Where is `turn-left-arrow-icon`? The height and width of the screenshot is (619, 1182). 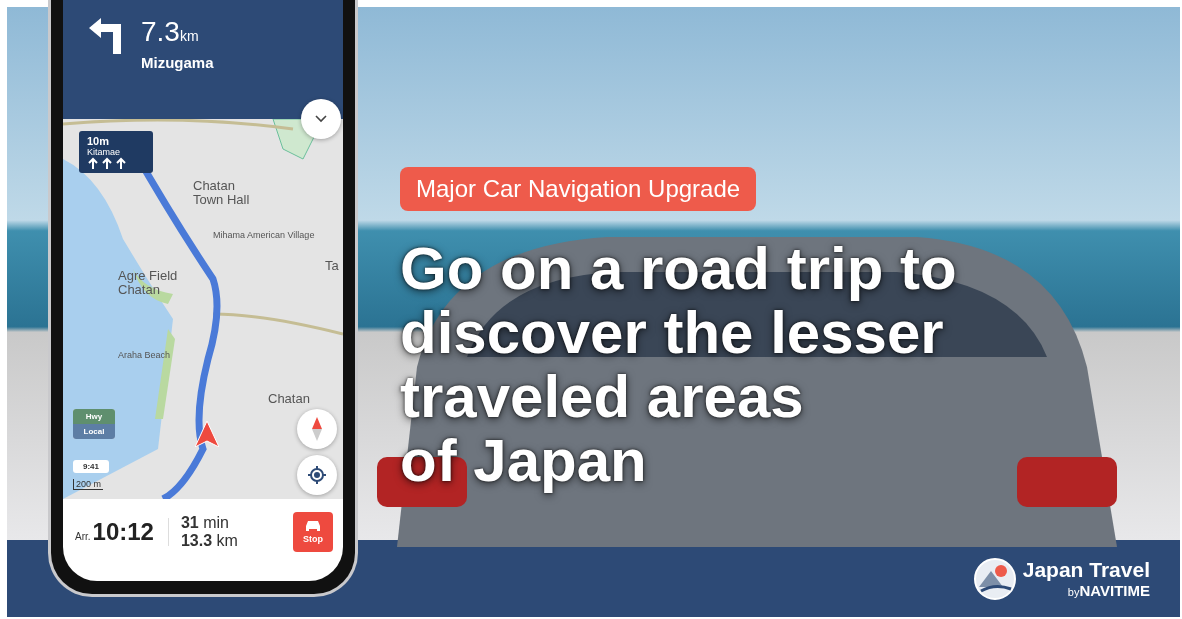
turn-left-arrow-icon is located at coordinates (105, 35).